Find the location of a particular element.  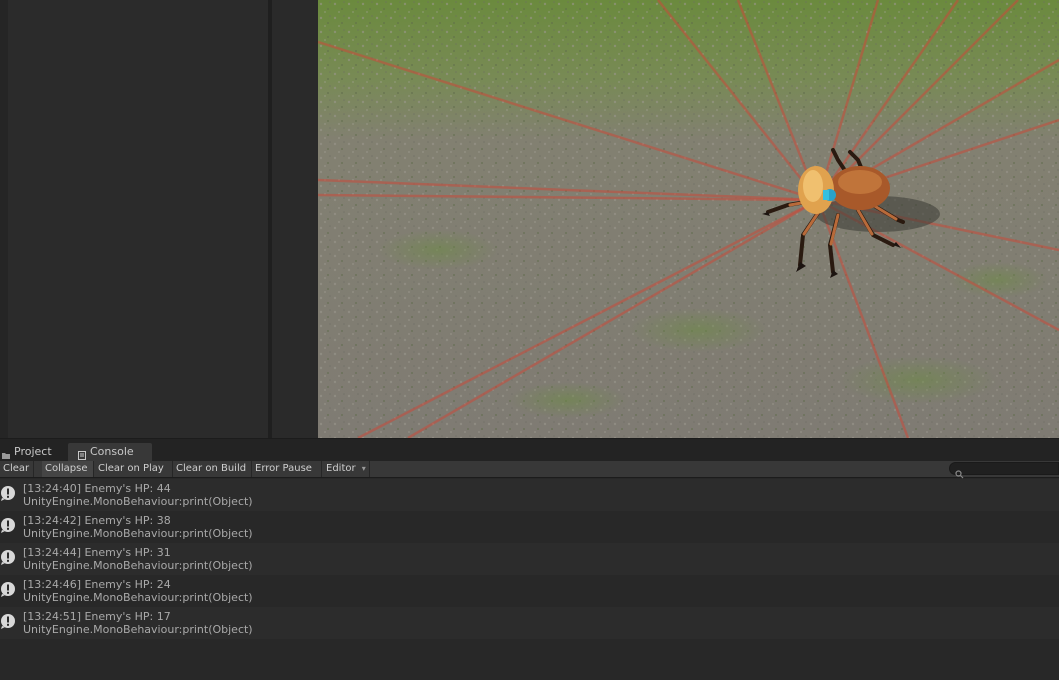

clear-on-build-toggle: Clear on Build is located at coordinates (212, 469).